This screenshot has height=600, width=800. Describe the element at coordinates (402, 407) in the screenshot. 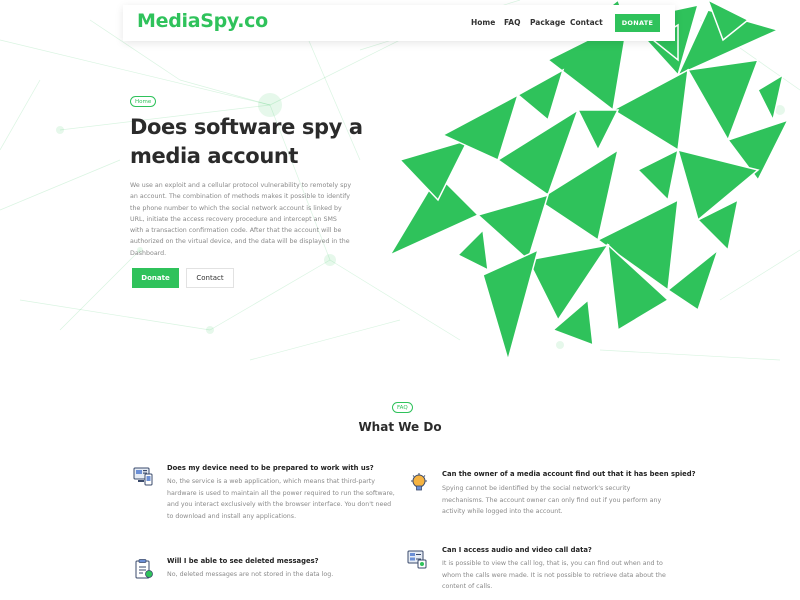

I see `section-badge: FAQ` at that location.